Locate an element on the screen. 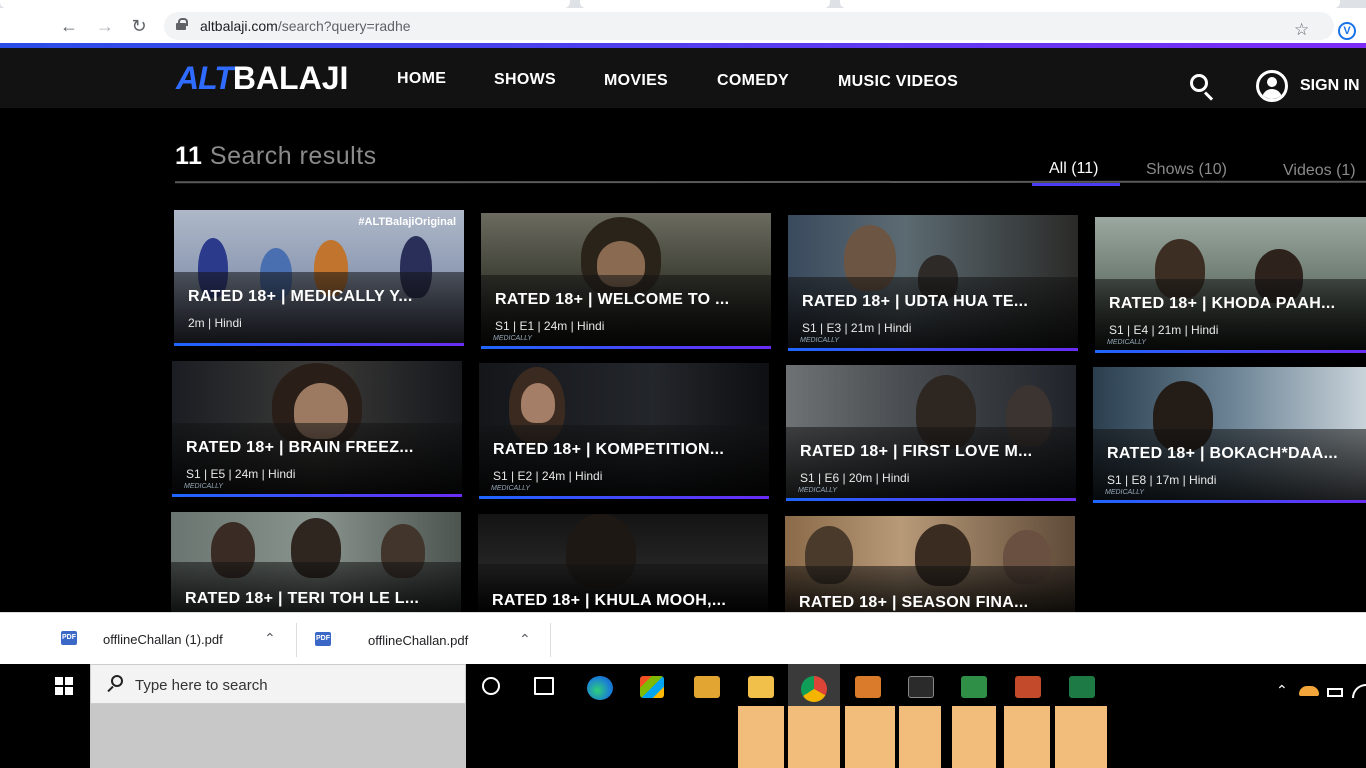 This screenshot has width=1366, height=768. card-meta: S1 | E6 | 20m | Hindi is located at coordinates (855, 478).